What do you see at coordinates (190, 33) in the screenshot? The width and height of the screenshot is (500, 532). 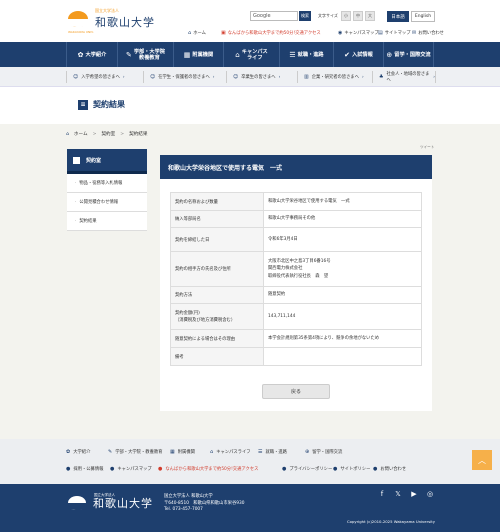 I see `home-icon: ⌂` at bounding box center [190, 33].